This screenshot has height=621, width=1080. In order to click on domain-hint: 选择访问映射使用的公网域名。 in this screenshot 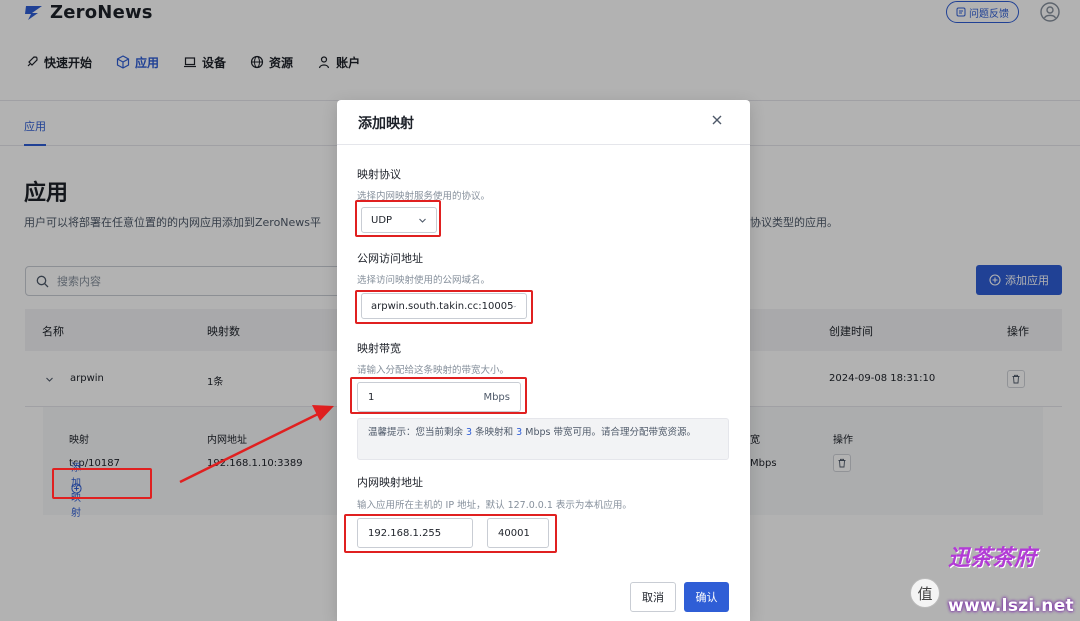, I will do `click(424, 280)`.